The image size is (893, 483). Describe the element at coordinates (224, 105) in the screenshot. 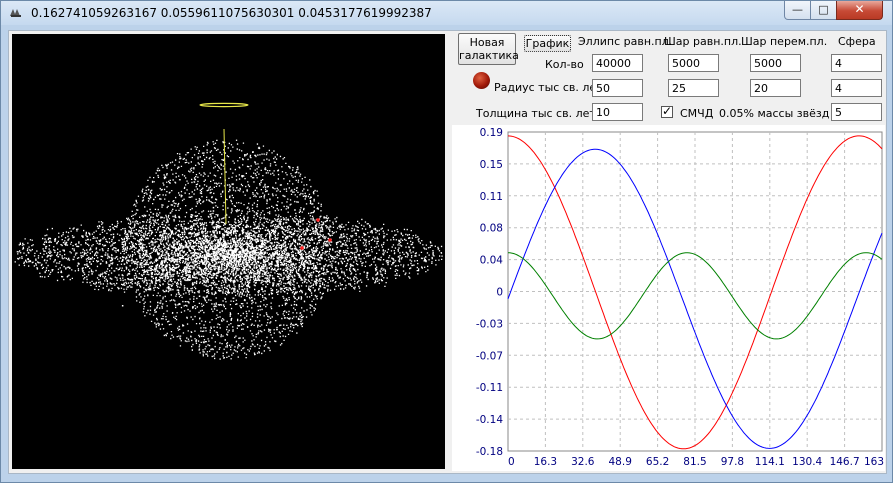

I see `orbit-ring` at that location.